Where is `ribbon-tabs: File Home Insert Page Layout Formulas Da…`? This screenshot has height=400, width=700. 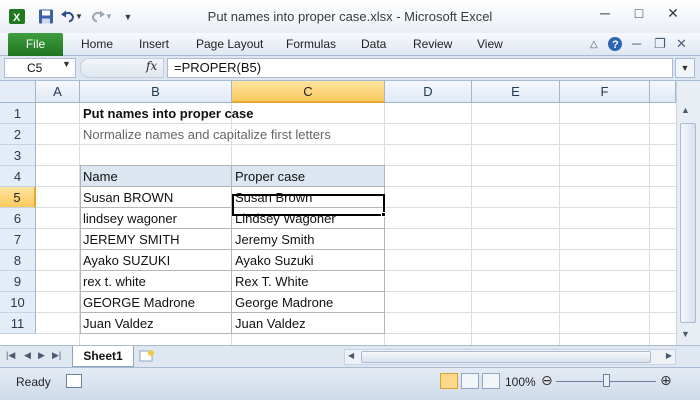
ribbon-tabs: File Home Insert Page Layout Formulas Da… is located at coordinates (350, 44).